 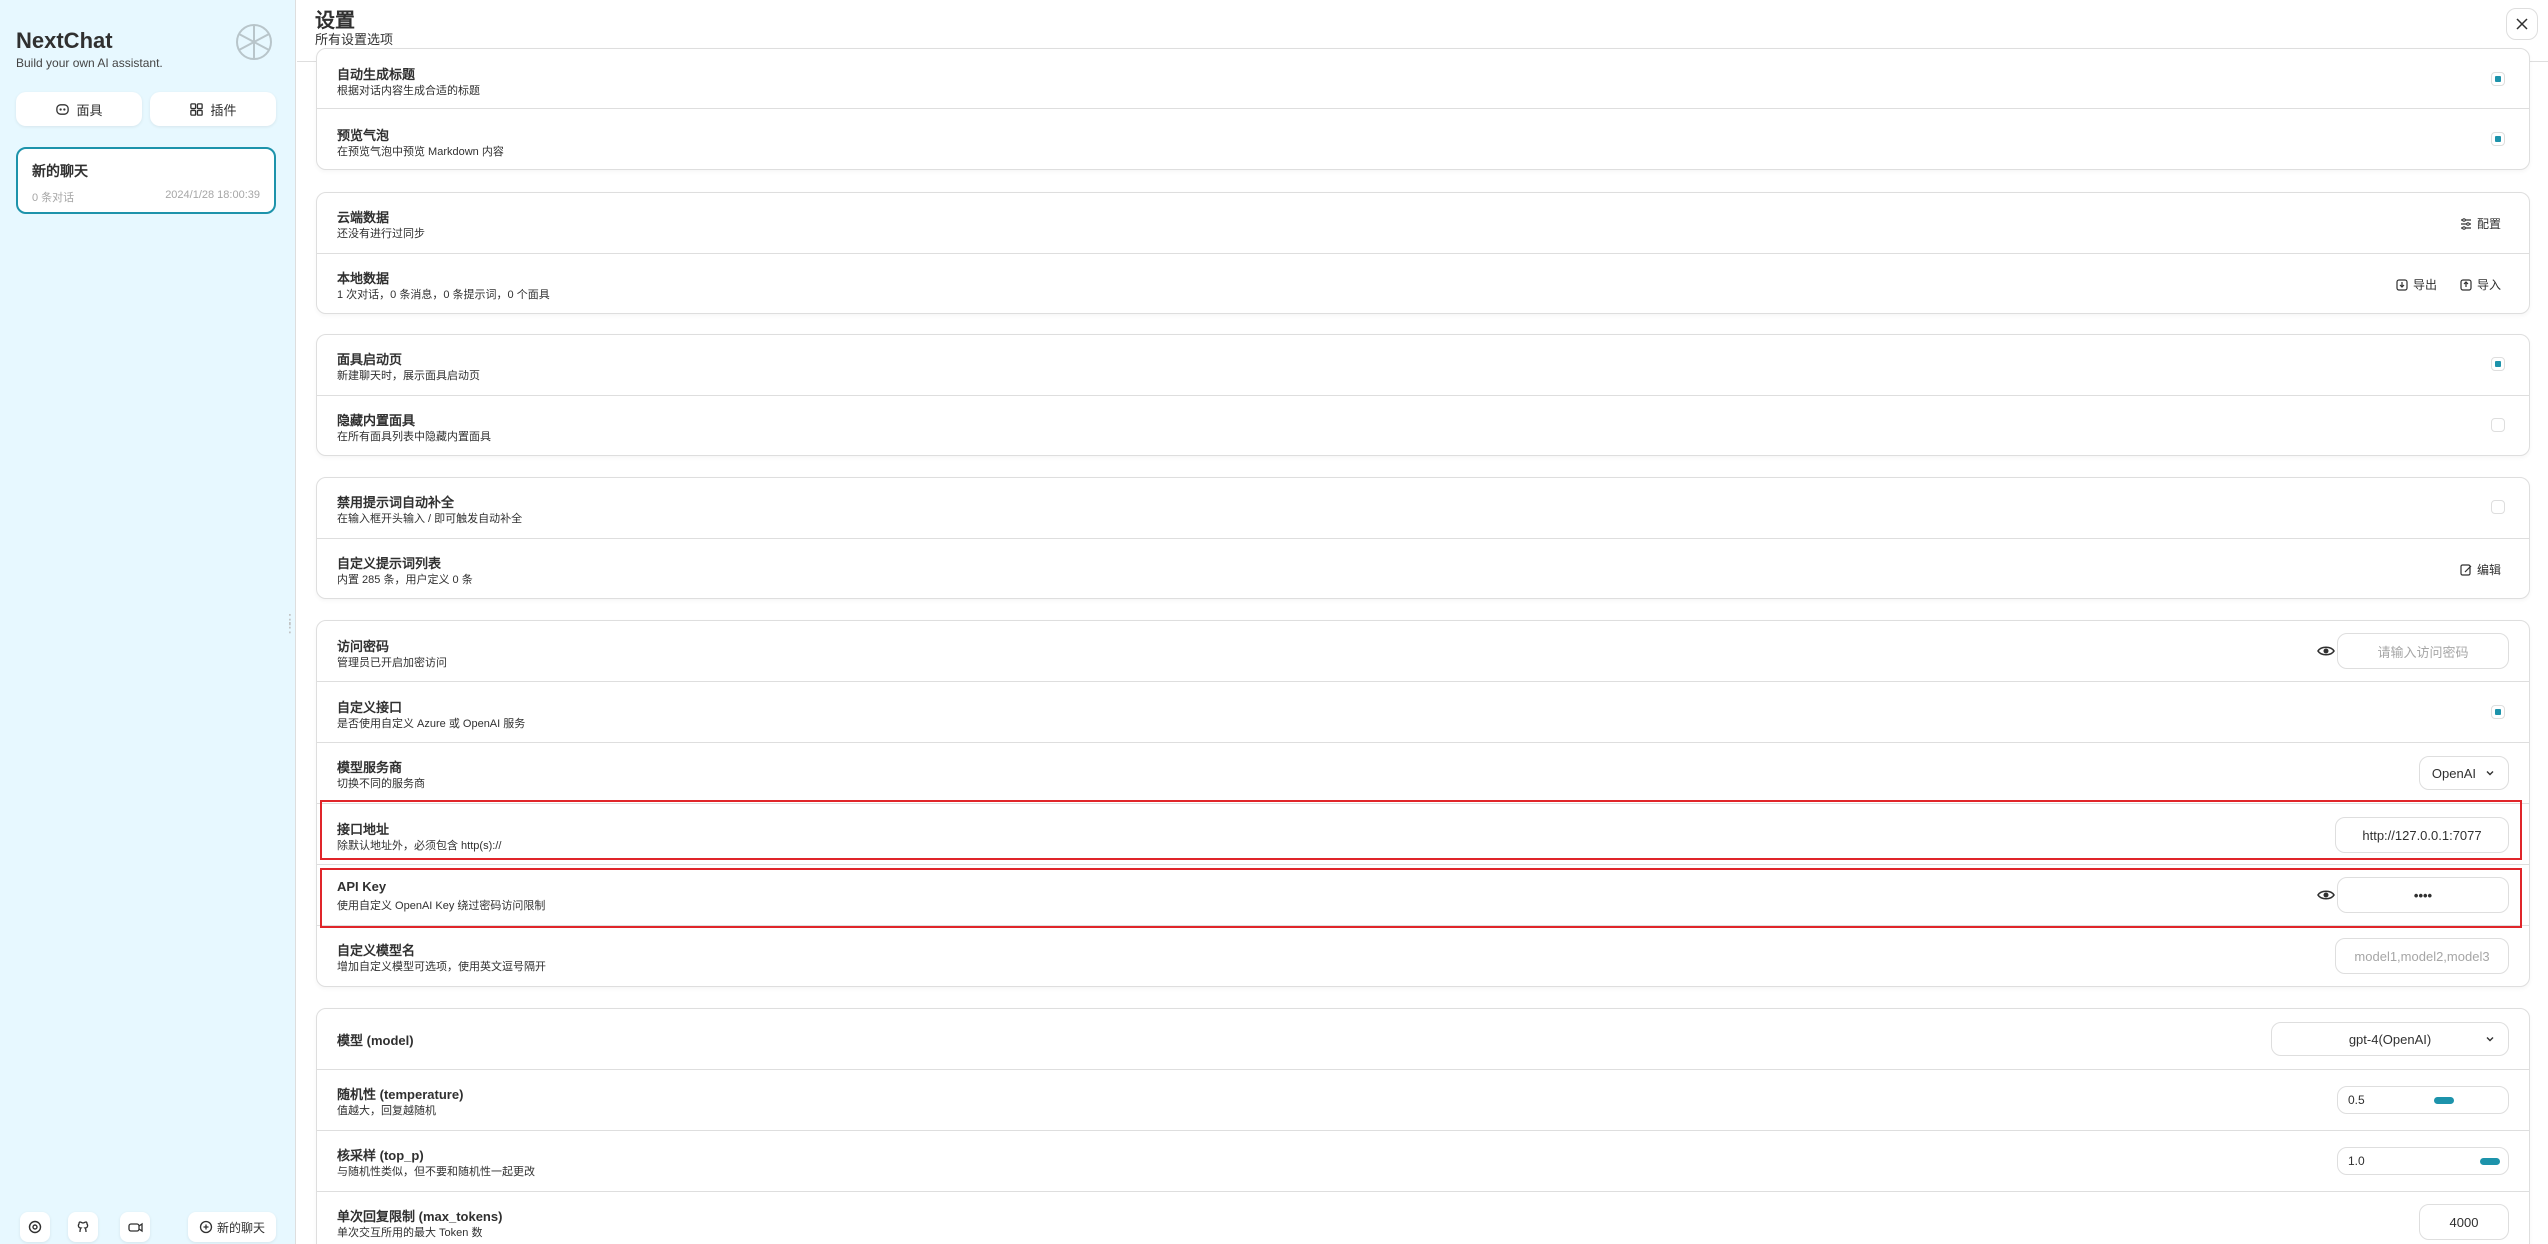 I want to click on setting-hide-masks: 隐藏内置面具 在所有面具列表中隐藏内置面具, so click(x=1423, y=426).